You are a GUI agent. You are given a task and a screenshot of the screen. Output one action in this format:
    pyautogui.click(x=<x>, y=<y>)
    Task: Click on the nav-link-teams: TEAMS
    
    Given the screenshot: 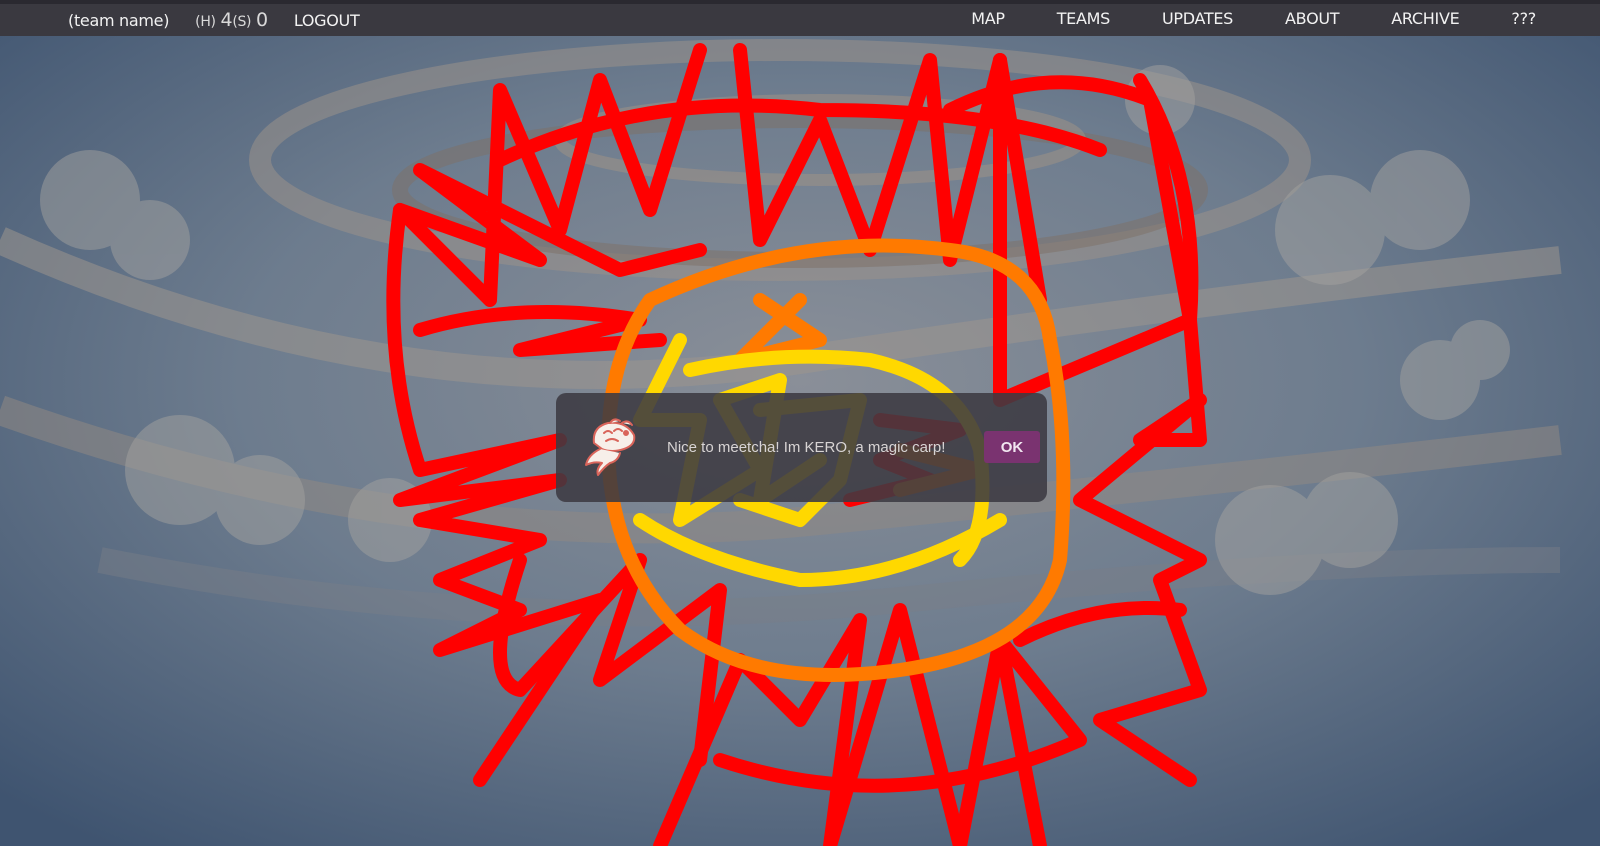 What is the action you would take?
    pyautogui.click(x=1084, y=18)
    